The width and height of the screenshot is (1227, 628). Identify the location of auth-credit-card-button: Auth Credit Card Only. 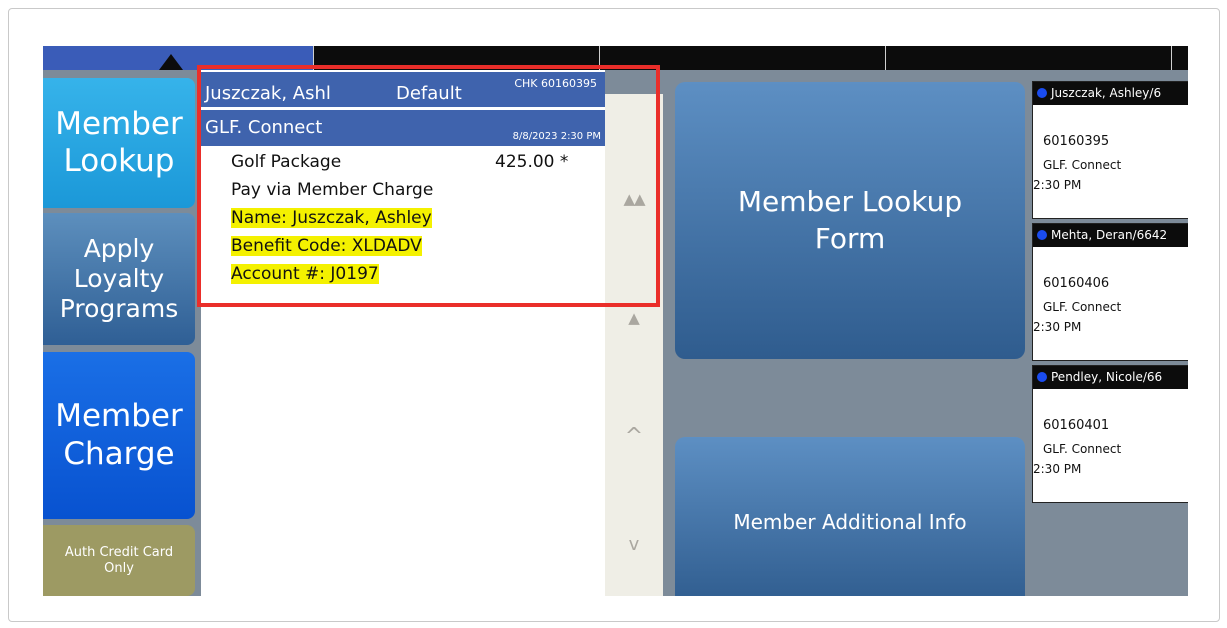
(119, 560).